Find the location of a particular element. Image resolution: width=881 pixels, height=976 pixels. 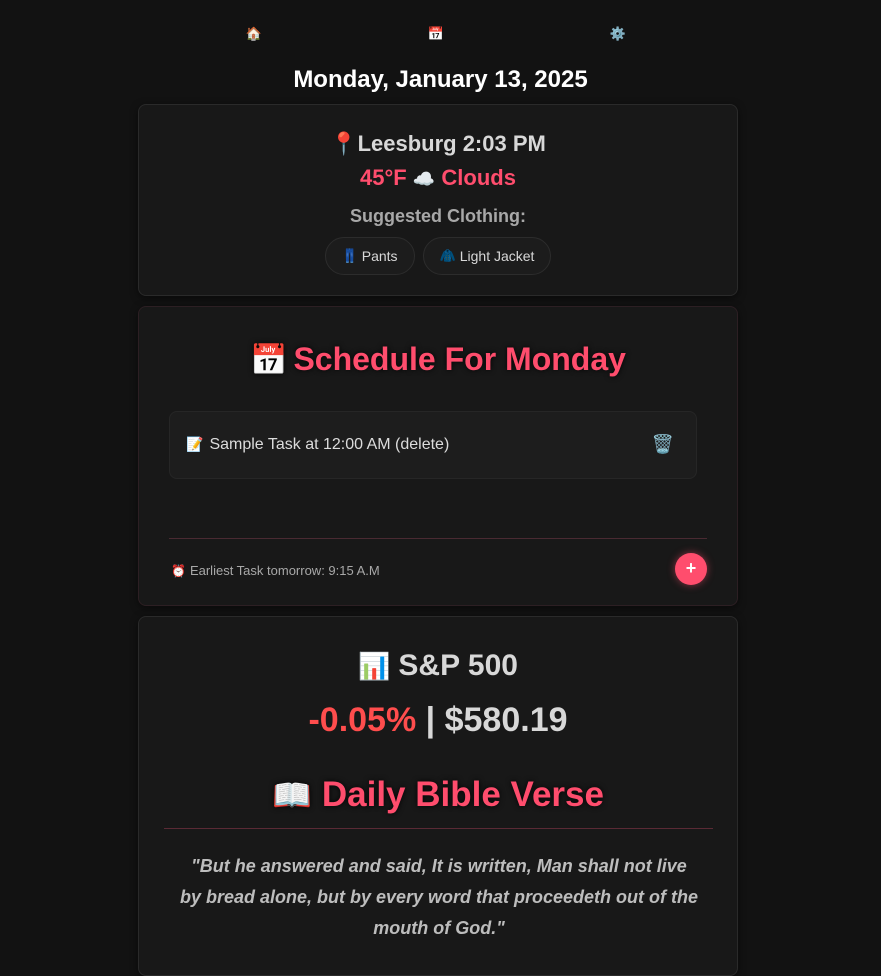

earliest-task-text: Earliest Task tomorrow: 9:15 A.M is located at coordinates (284, 570).